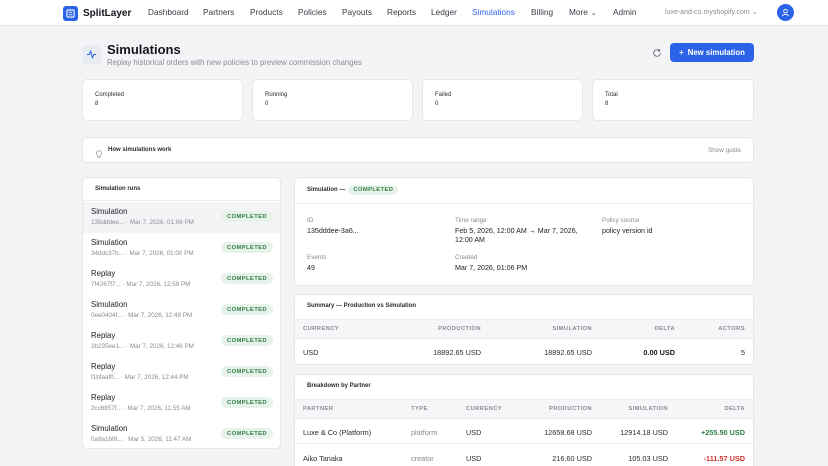 The height and width of the screenshot is (466, 828). Describe the element at coordinates (681, 52) in the screenshot. I see `plus-icon: +` at that location.